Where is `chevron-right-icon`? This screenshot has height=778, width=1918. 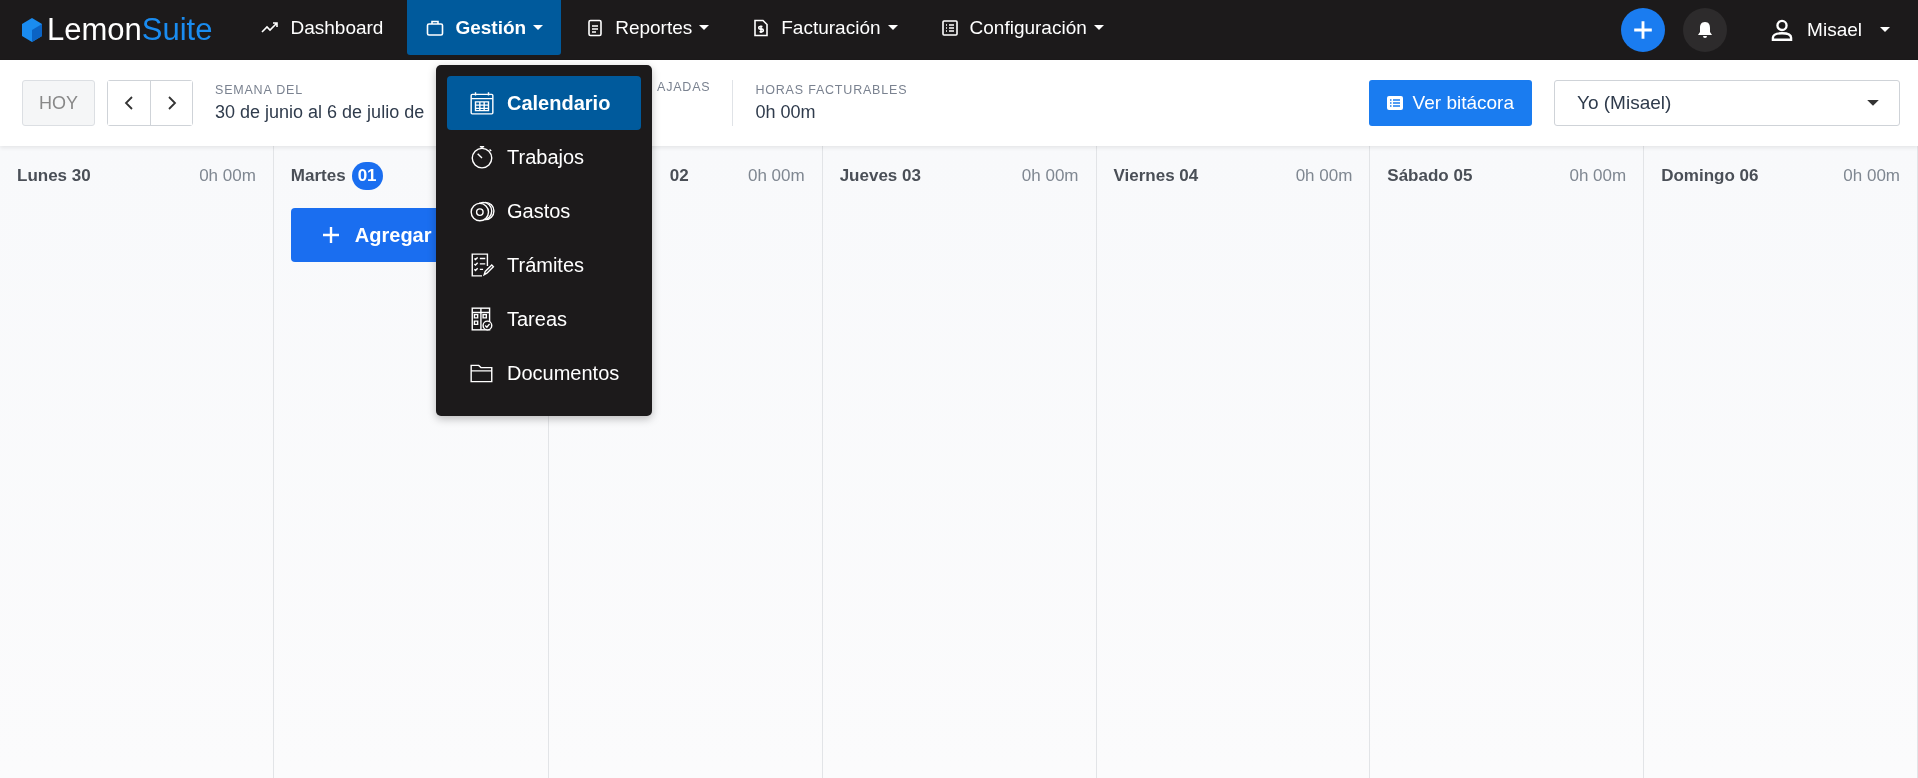 chevron-right-icon is located at coordinates (171, 103).